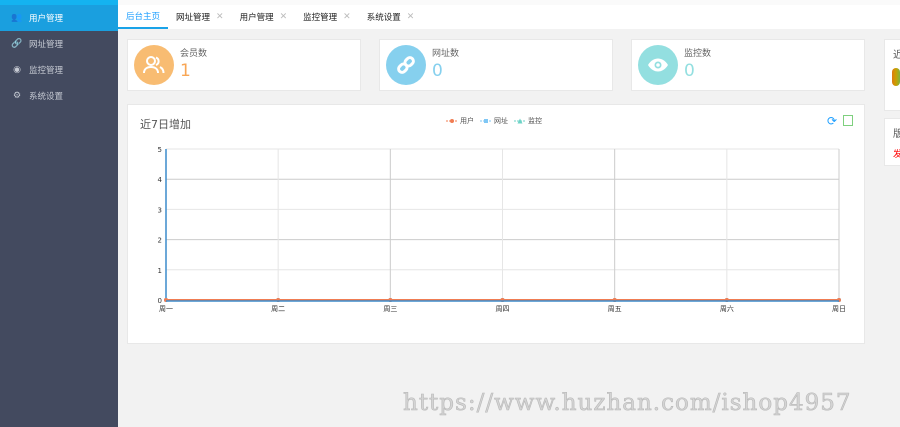  Describe the element at coordinates (154, 65) in the screenshot. I see `users-icon` at that location.